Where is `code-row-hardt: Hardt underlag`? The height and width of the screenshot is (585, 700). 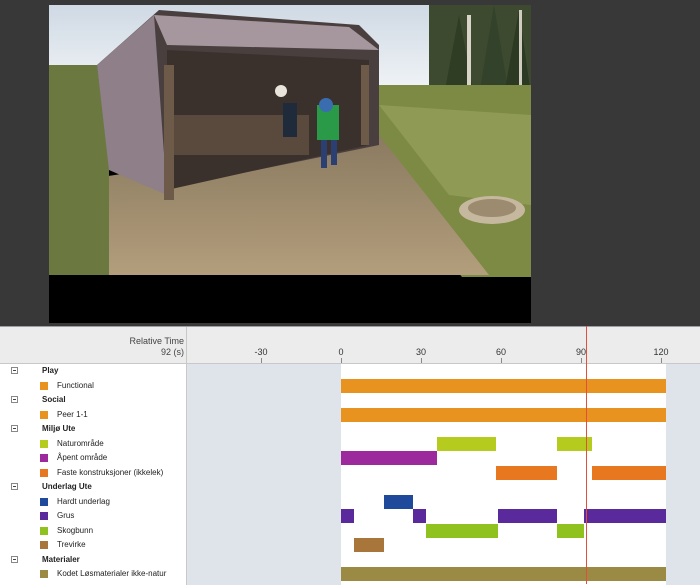
code-row-hardt: Hardt underlag is located at coordinates (93, 502).